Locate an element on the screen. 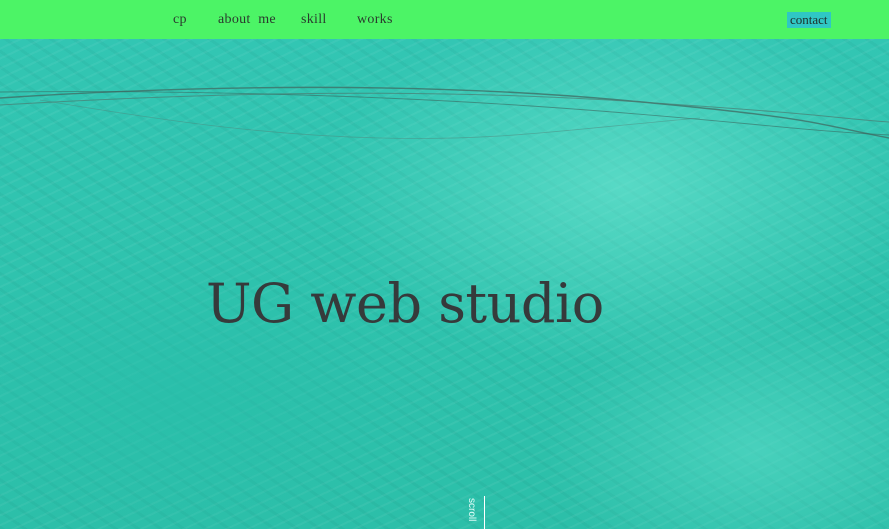 The width and height of the screenshot is (889, 529). nav-link-cp: cp is located at coordinates (180, 20).